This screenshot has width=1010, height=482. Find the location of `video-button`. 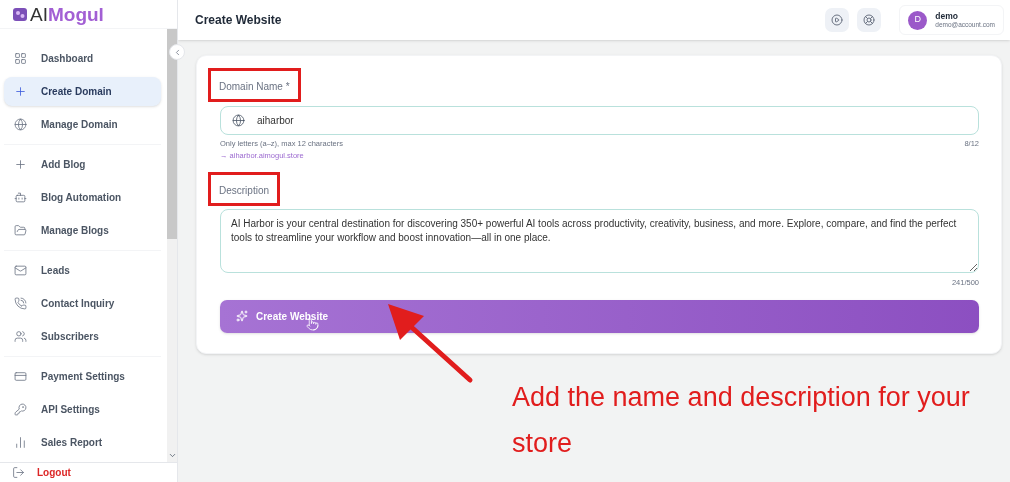

video-button is located at coordinates (837, 20).